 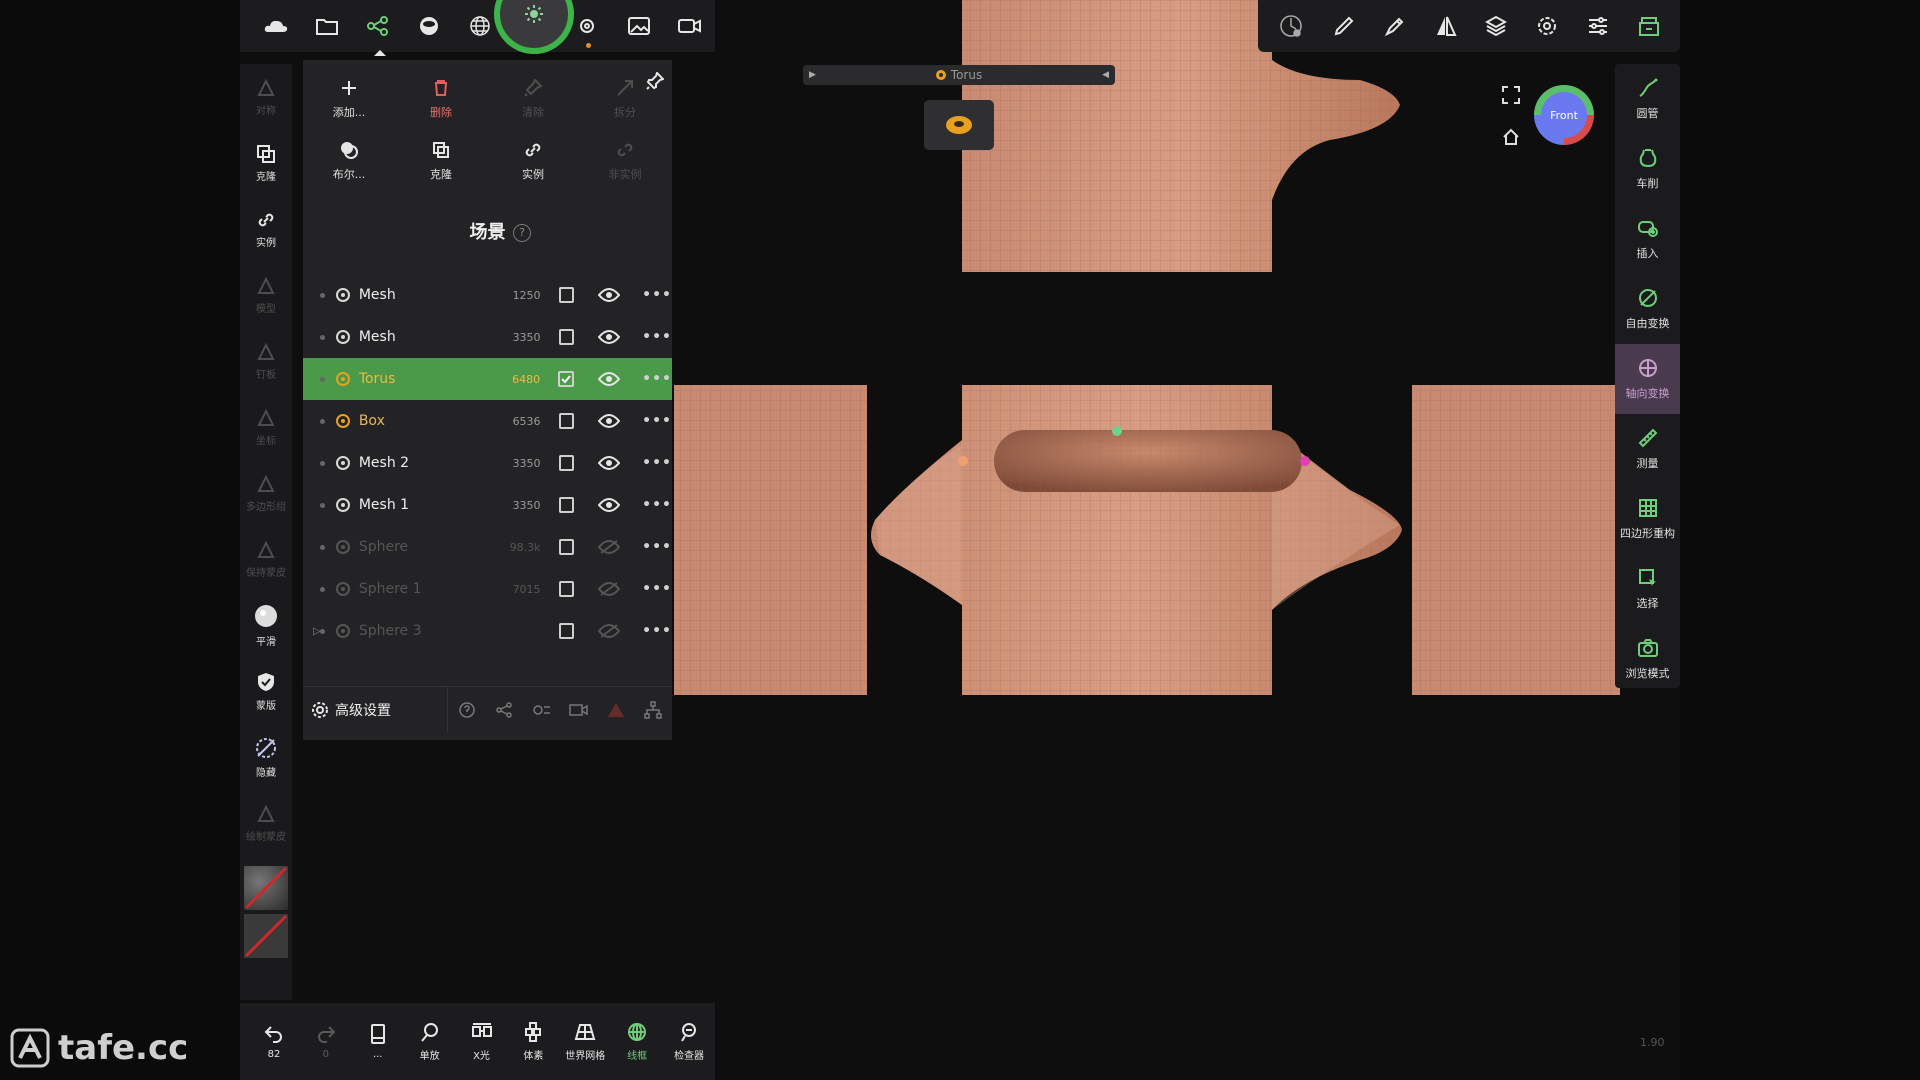 I want to click on light-icon, so click(x=534, y=27).